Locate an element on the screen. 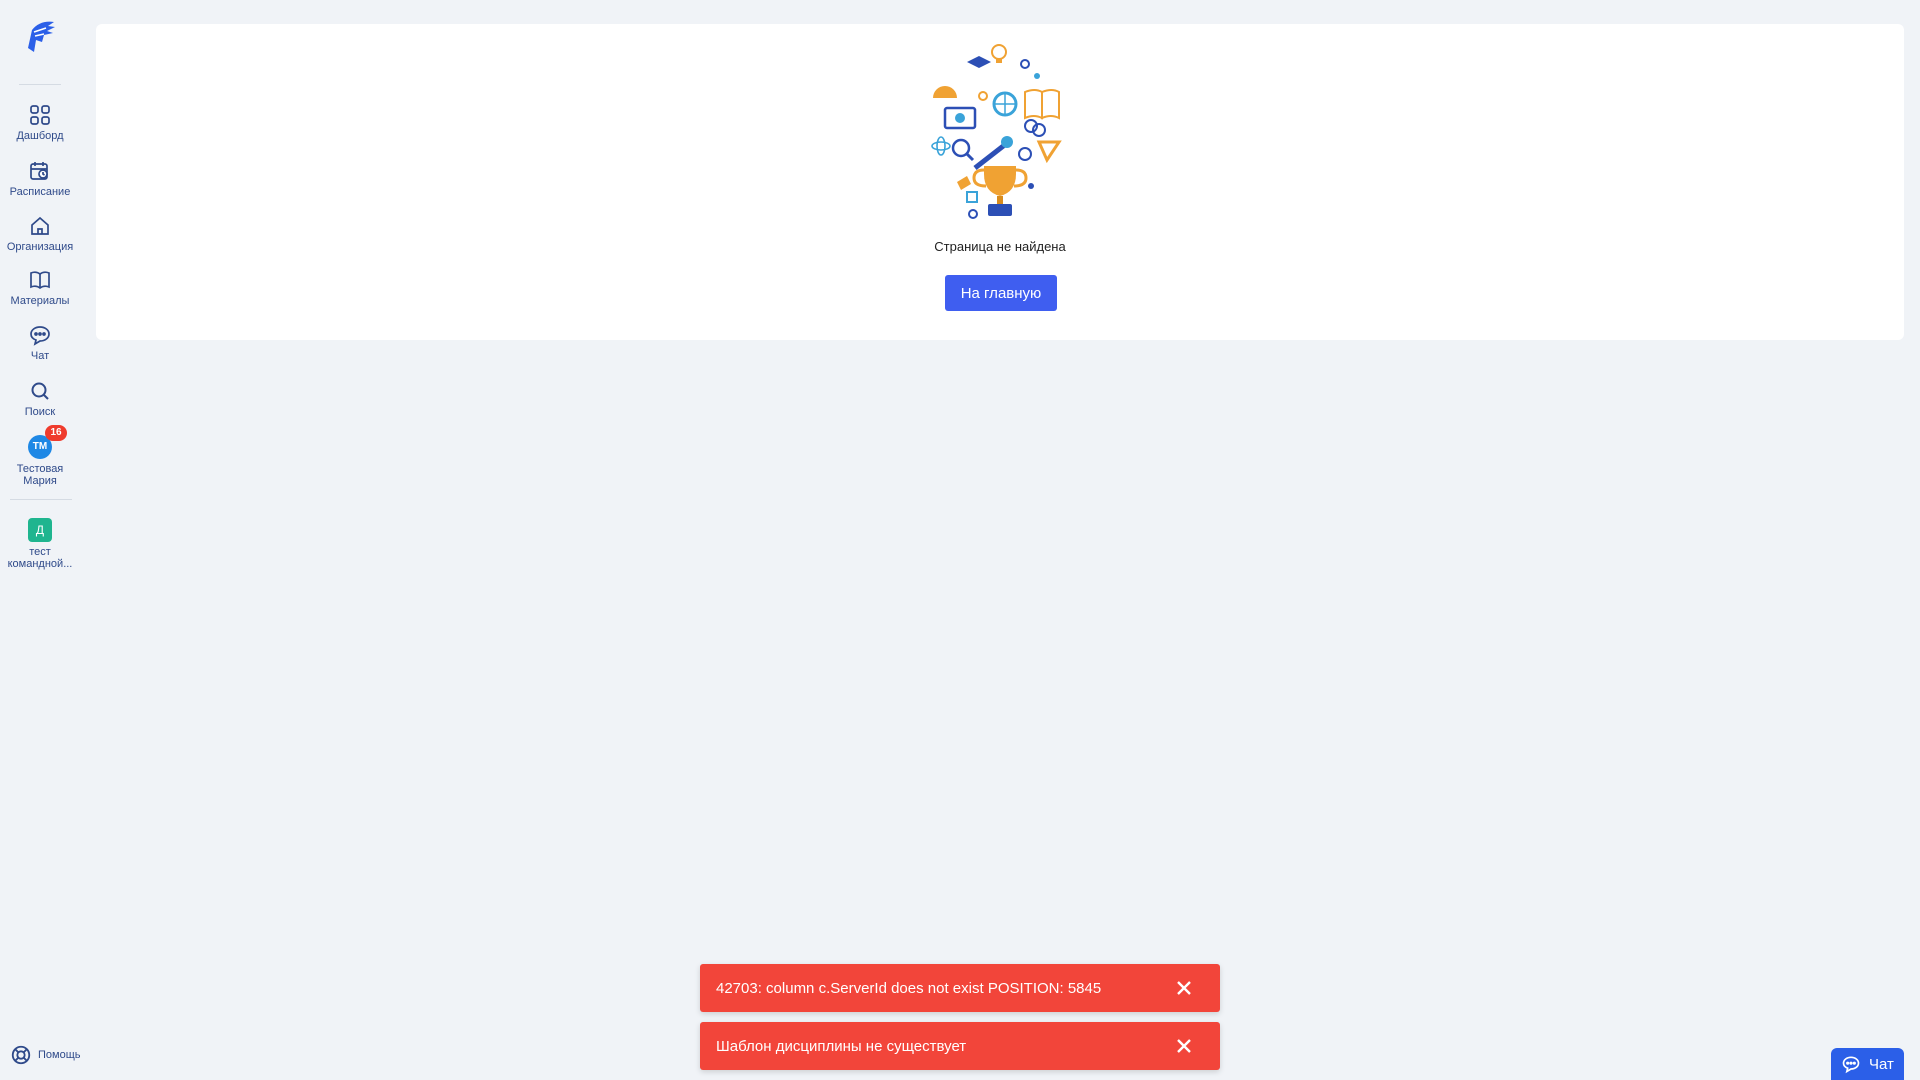 This screenshot has width=1920, height=1080. avatar: ТМ 16 is located at coordinates (47, 442).